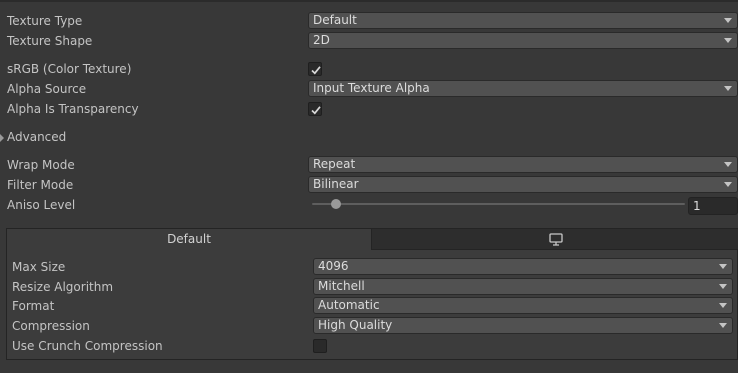  I want to click on texture-type-label: Texture Type, so click(45, 21).